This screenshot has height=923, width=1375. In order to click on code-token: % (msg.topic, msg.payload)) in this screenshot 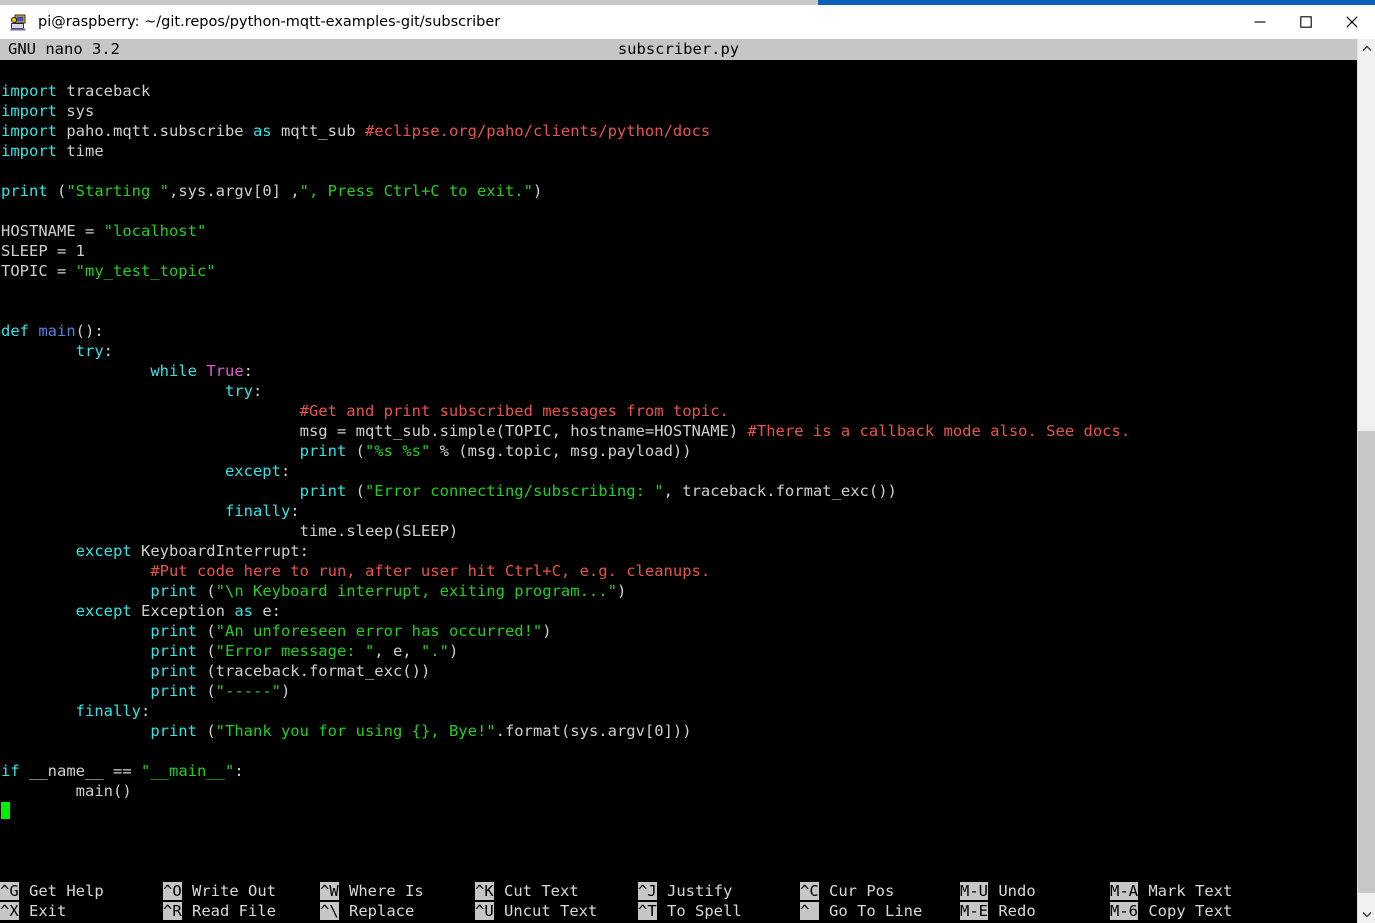, I will do `click(561, 451)`.